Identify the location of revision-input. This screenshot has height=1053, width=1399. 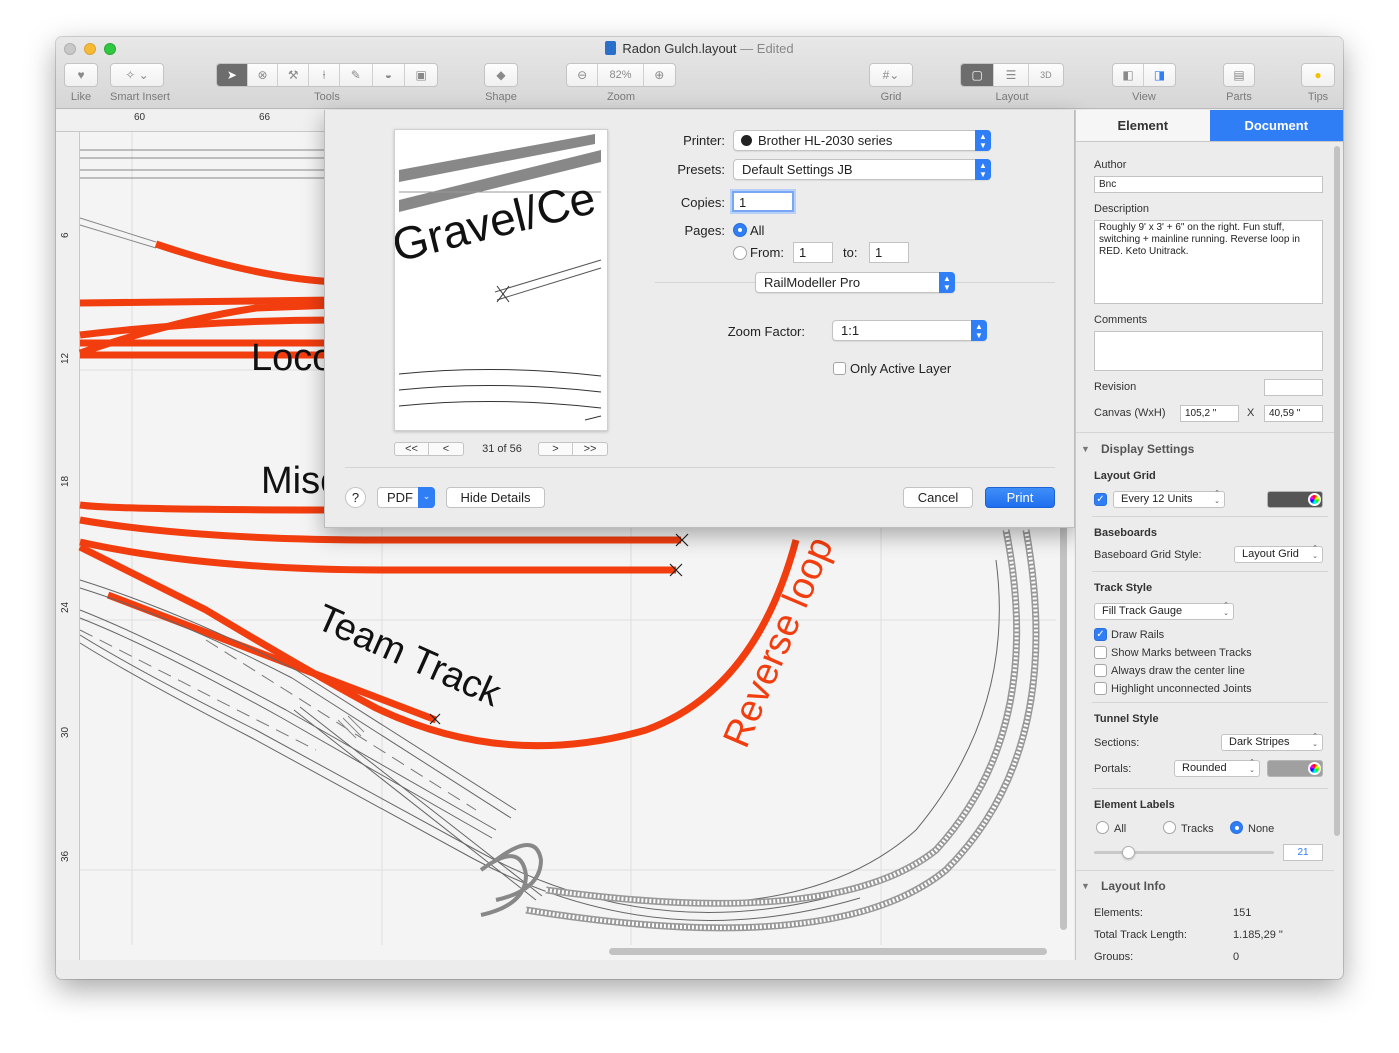
(1293, 387).